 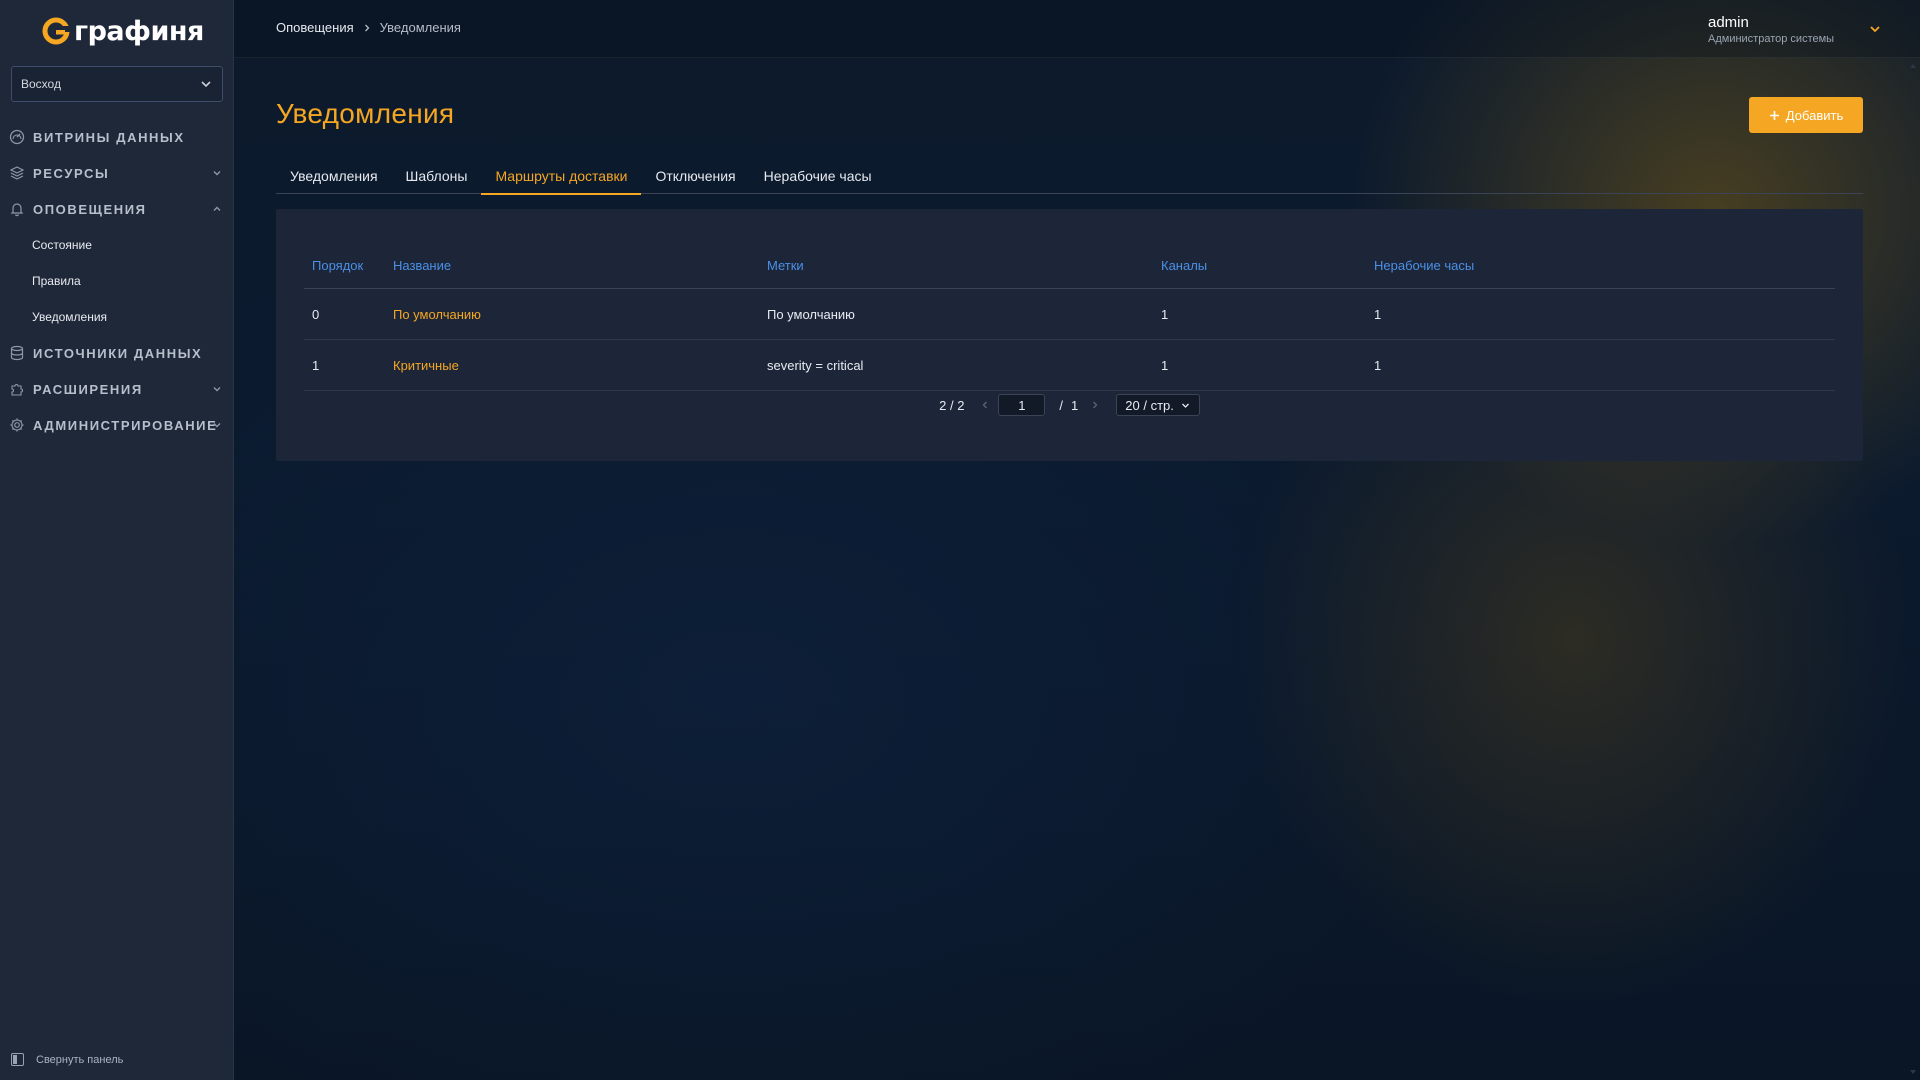 I want to click on logo-mark-icon, so click(x=56, y=31).